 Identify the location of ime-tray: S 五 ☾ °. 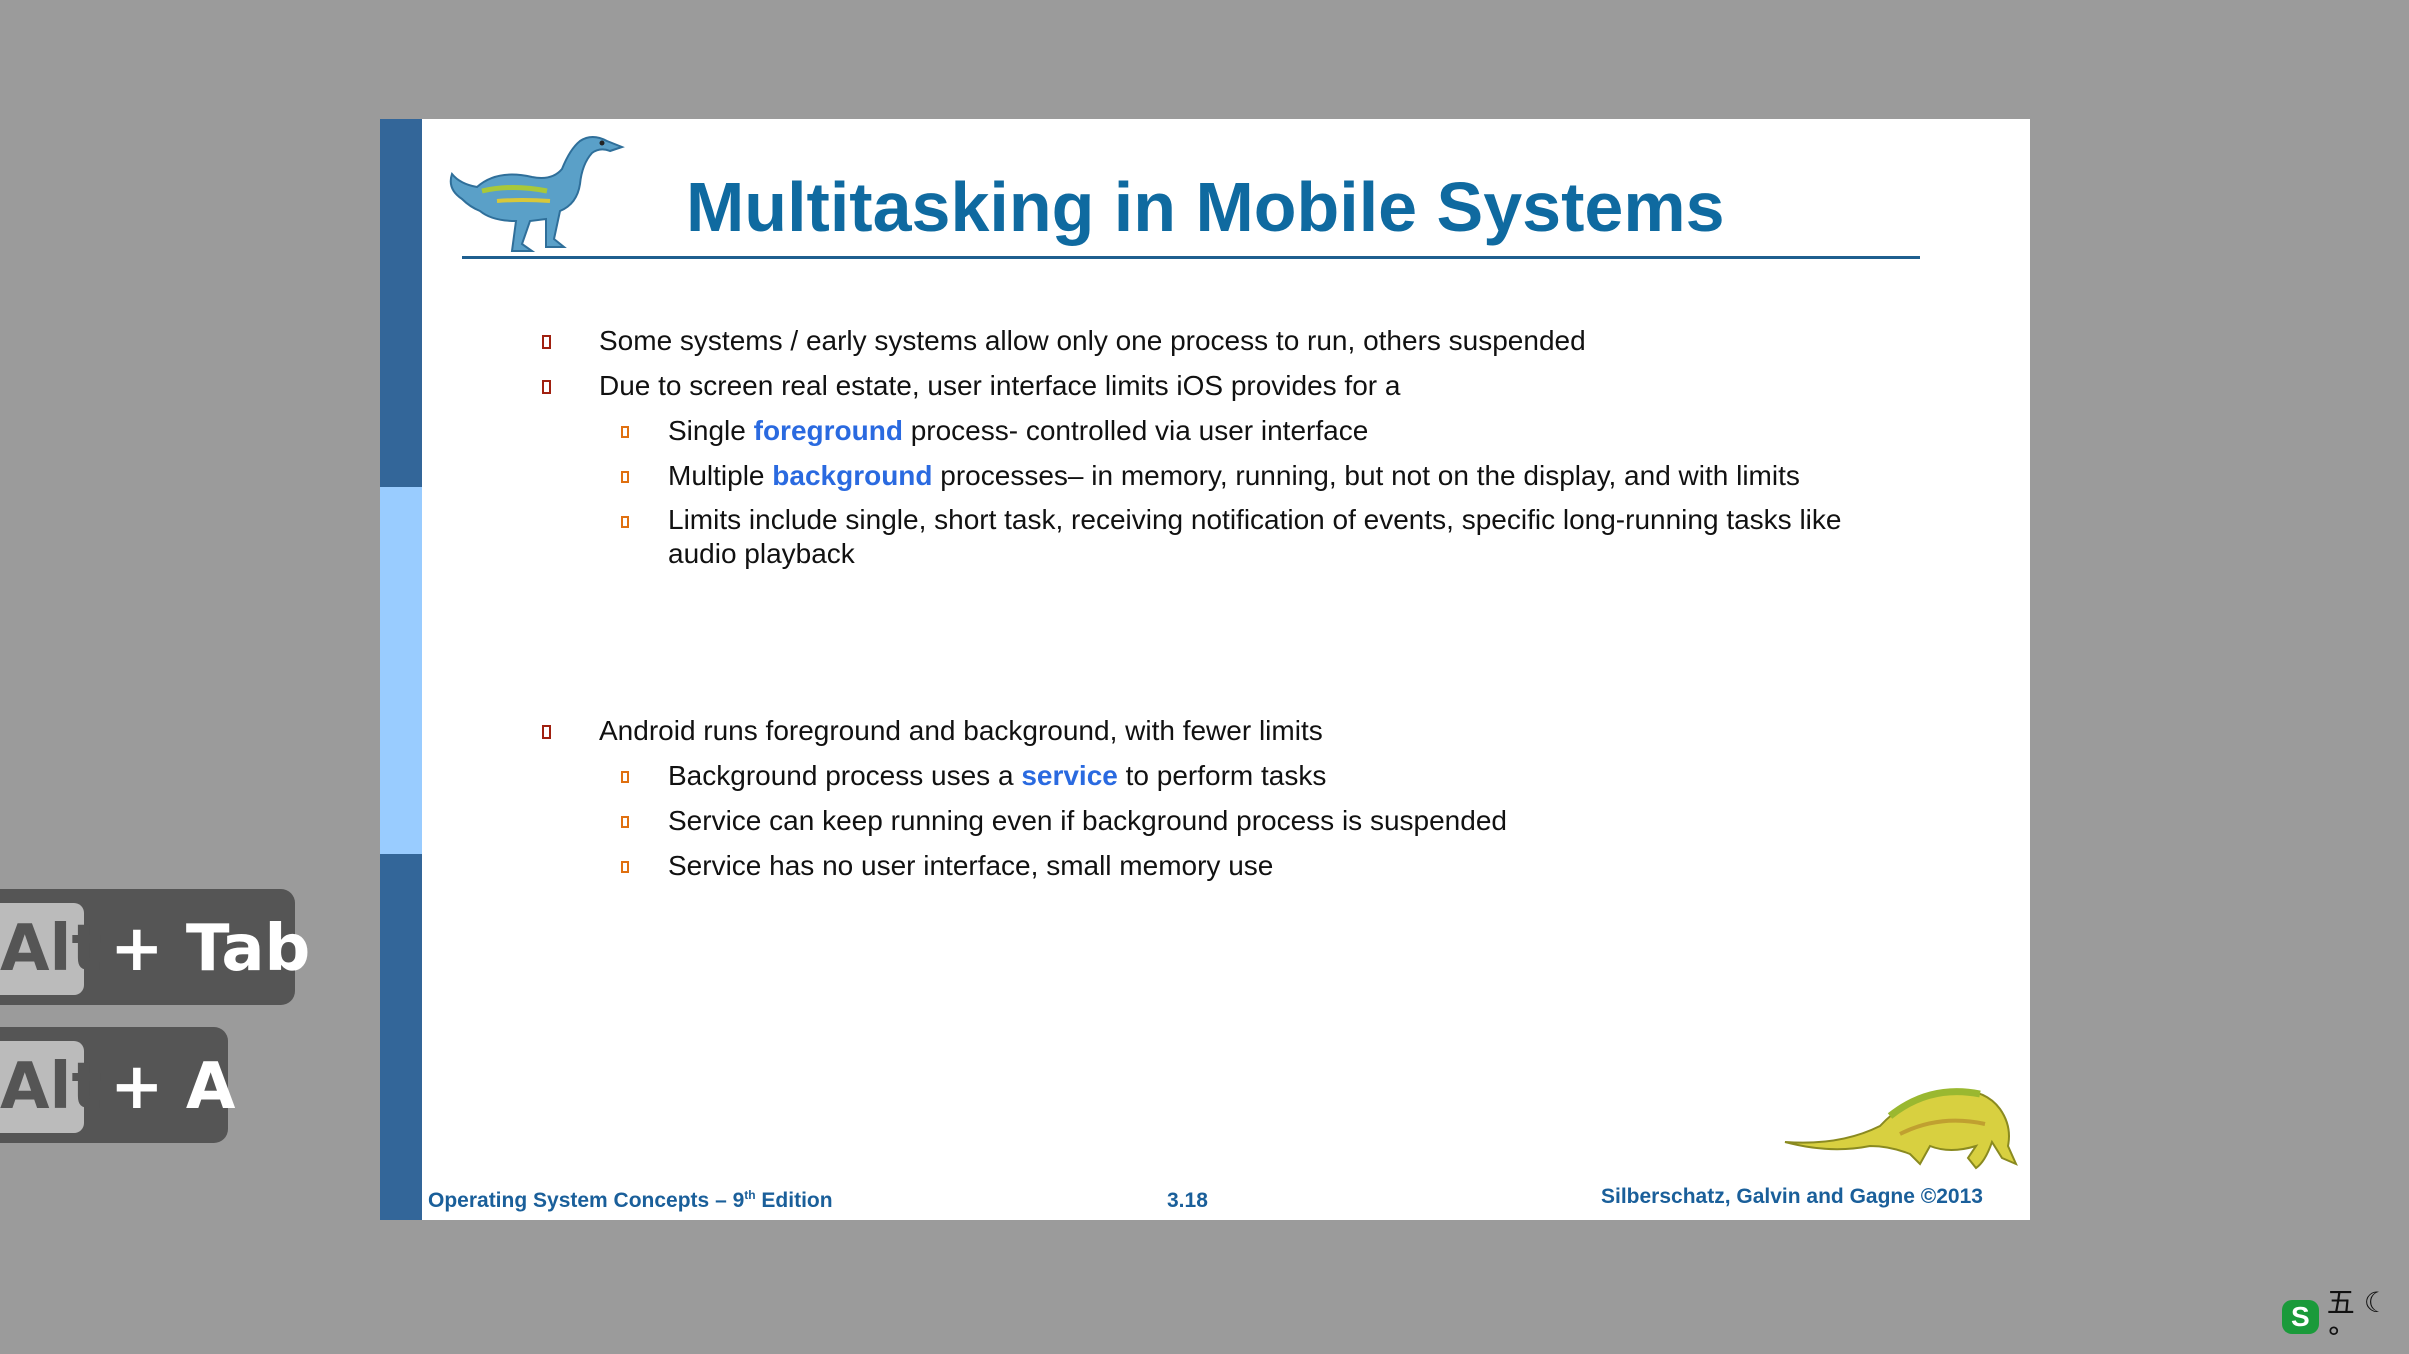
(2345, 1320).